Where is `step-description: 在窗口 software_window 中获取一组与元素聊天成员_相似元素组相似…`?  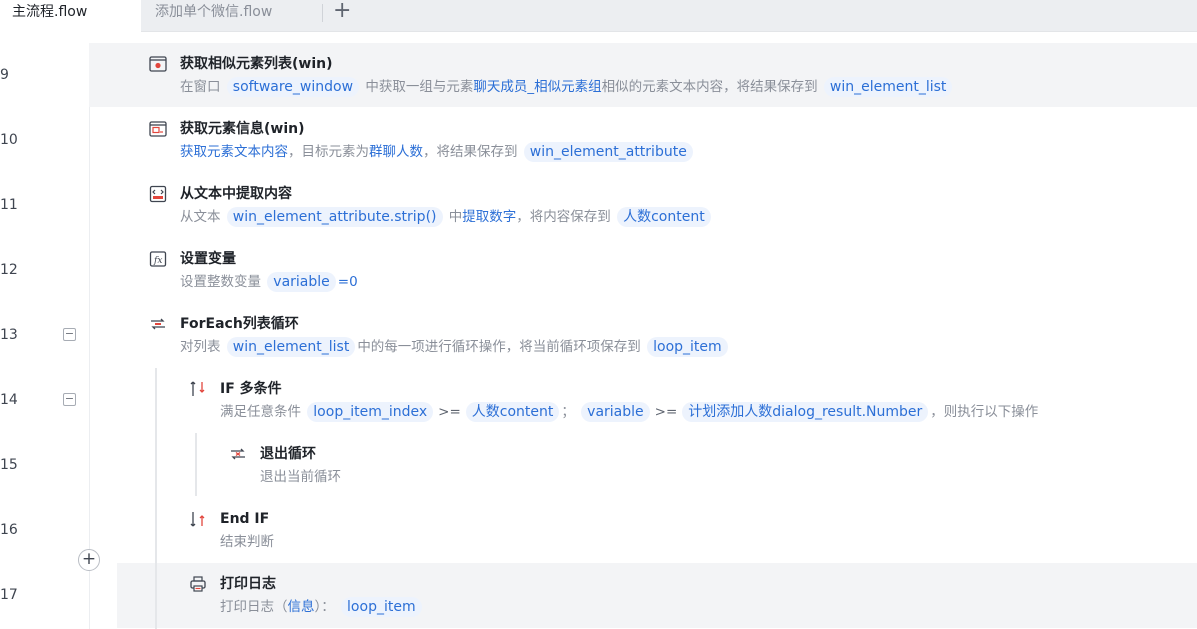 step-description: 在窗口 software_window 中获取一组与元素聊天成员_相似元素组相似… is located at coordinates (567, 87).